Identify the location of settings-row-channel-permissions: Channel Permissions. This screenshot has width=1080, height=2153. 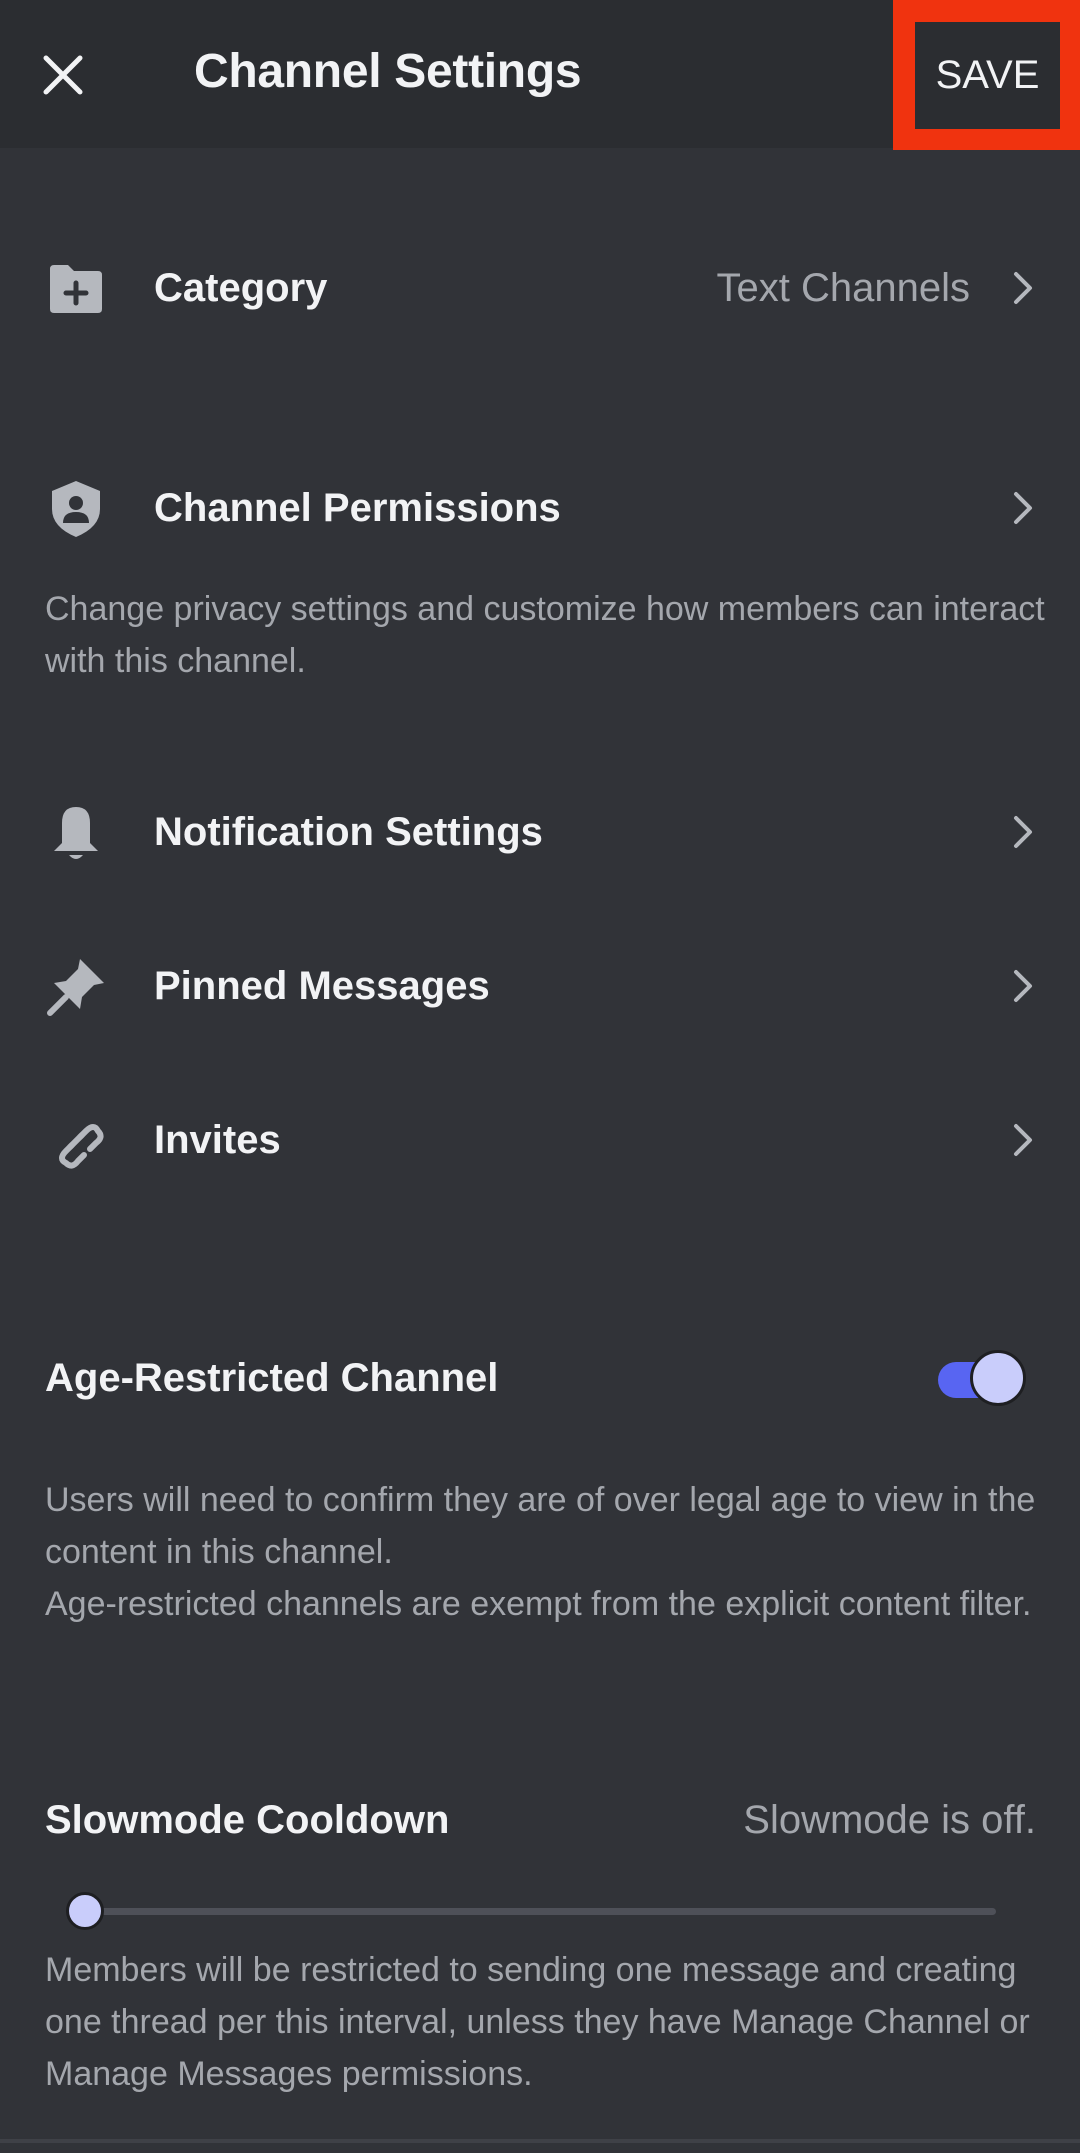
(540, 508).